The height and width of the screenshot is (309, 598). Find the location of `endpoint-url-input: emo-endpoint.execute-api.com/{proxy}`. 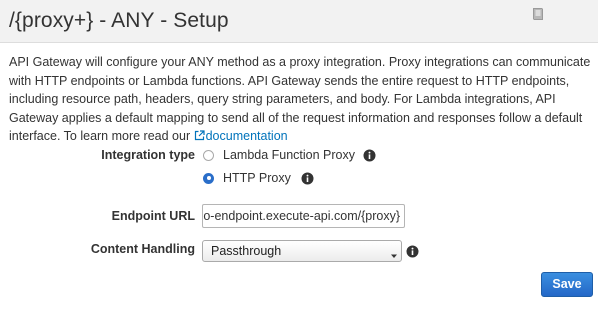

endpoint-url-input: emo-endpoint.execute-api.com/{proxy} is located at coordinates (303, 216).